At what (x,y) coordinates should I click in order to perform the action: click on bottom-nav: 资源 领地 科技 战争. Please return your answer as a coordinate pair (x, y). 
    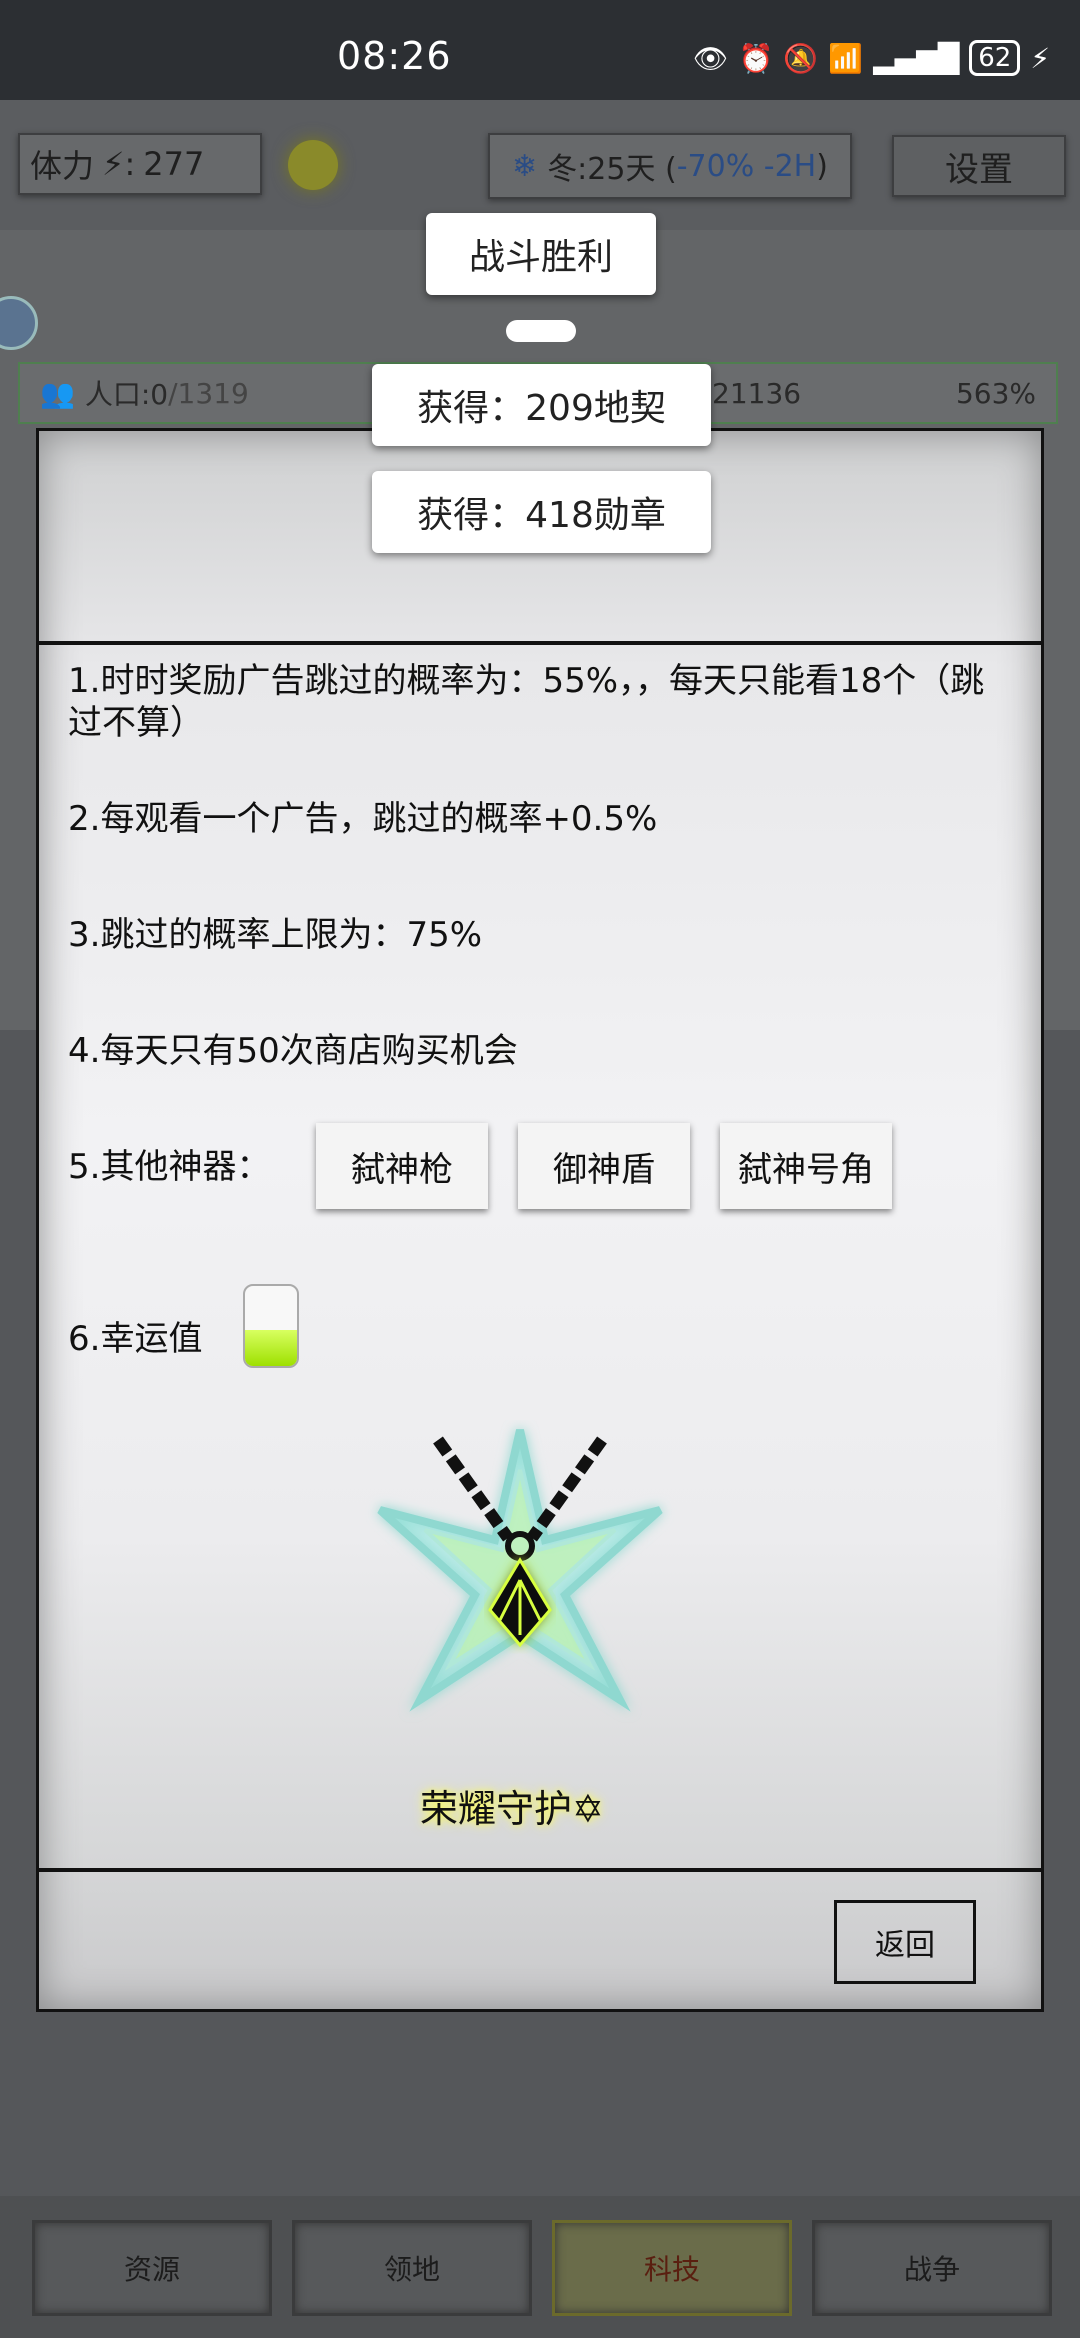
    Looking at the image, I should click on (540, 2267).